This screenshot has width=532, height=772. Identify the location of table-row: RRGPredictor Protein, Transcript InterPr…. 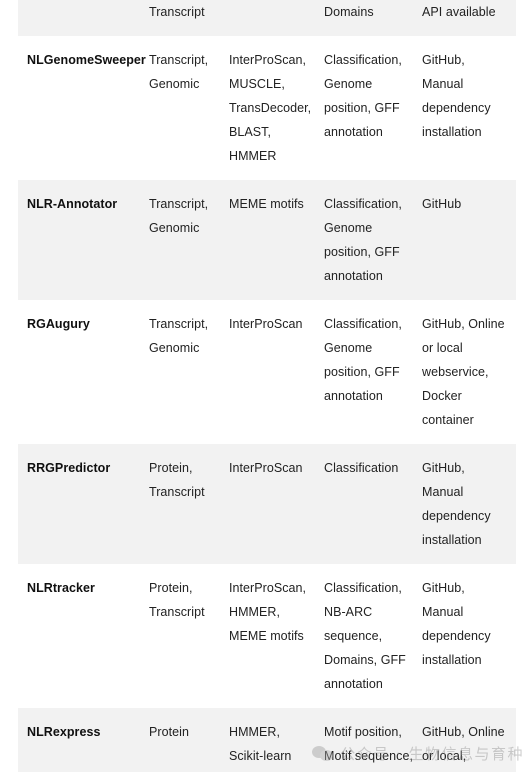
(267, 504).